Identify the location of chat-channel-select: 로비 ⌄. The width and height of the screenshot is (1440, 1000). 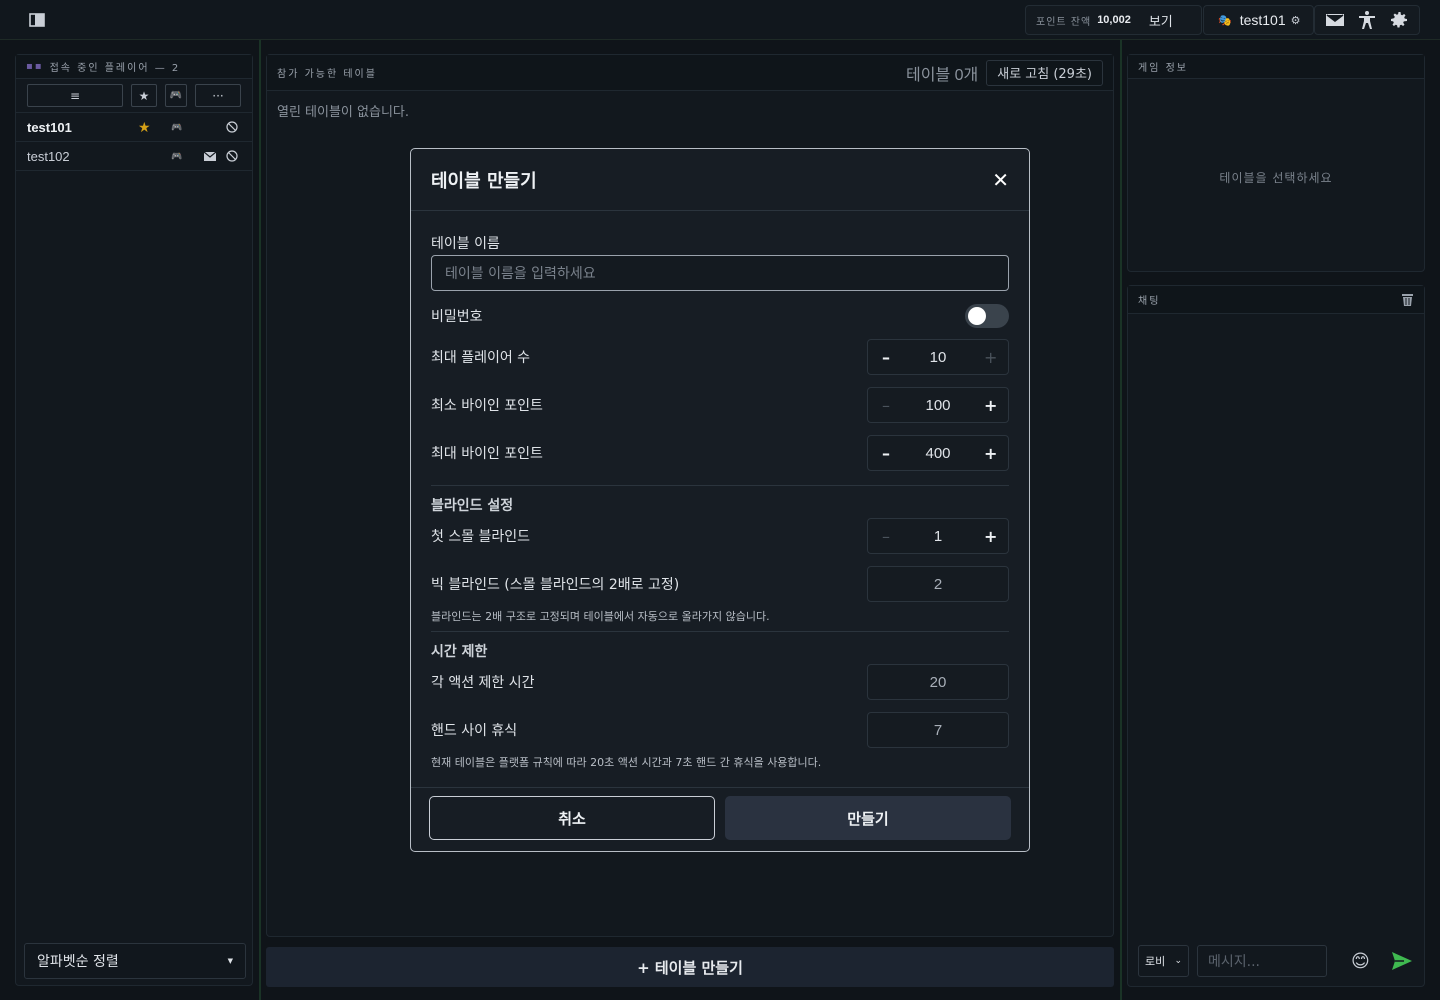
(1163, 961).